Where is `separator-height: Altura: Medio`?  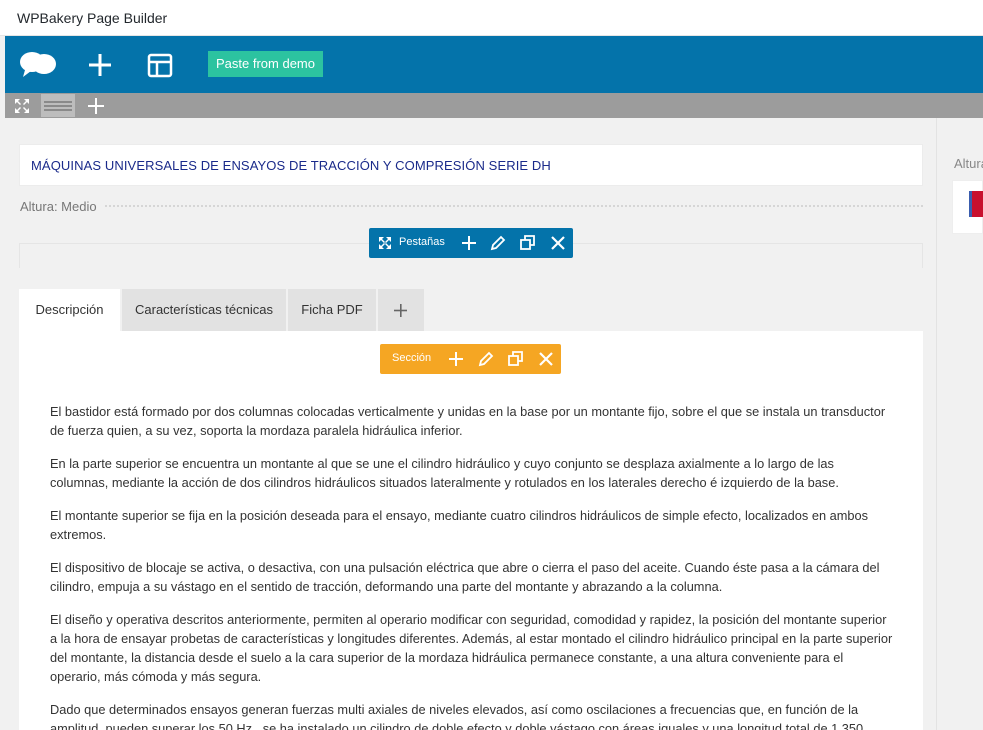
separator-height: Altura: Medio is located at coordinates (471, 206).